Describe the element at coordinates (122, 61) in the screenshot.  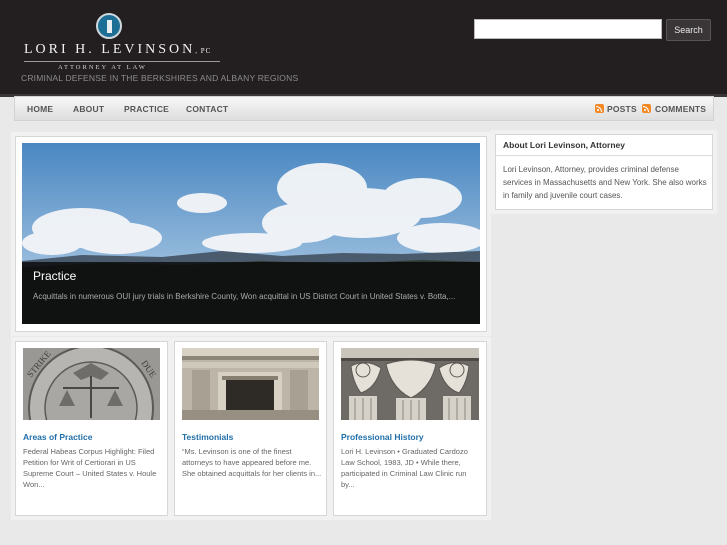
I see `logo-divider` at that location.